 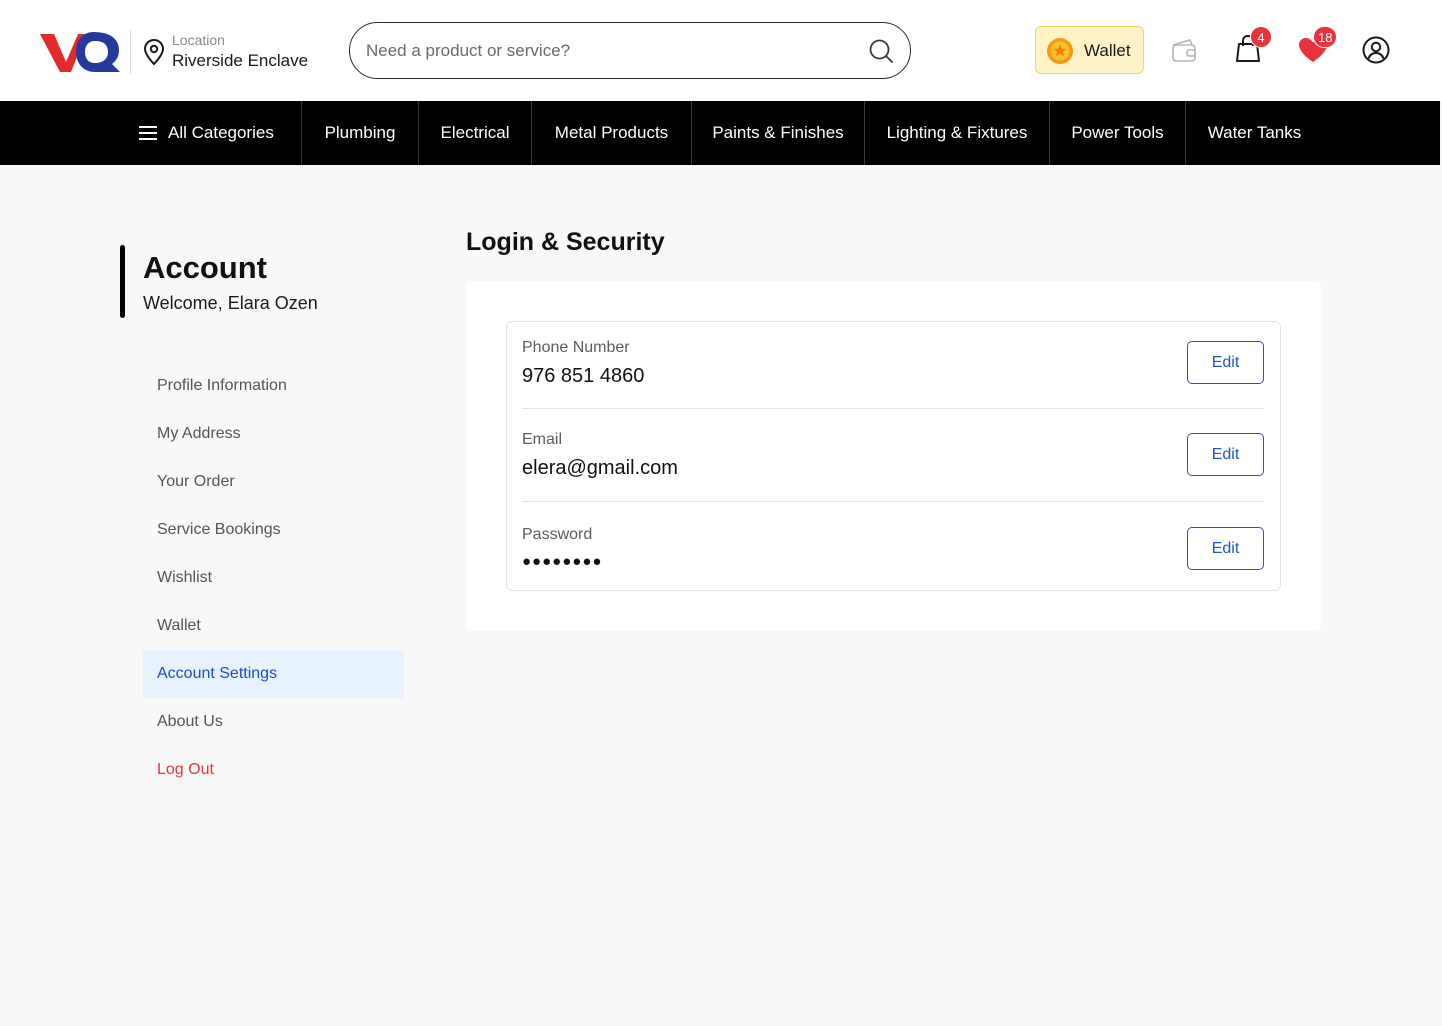 I want to click on nav-item-power-tools: Power Tools, so click(x=1117, y=133).